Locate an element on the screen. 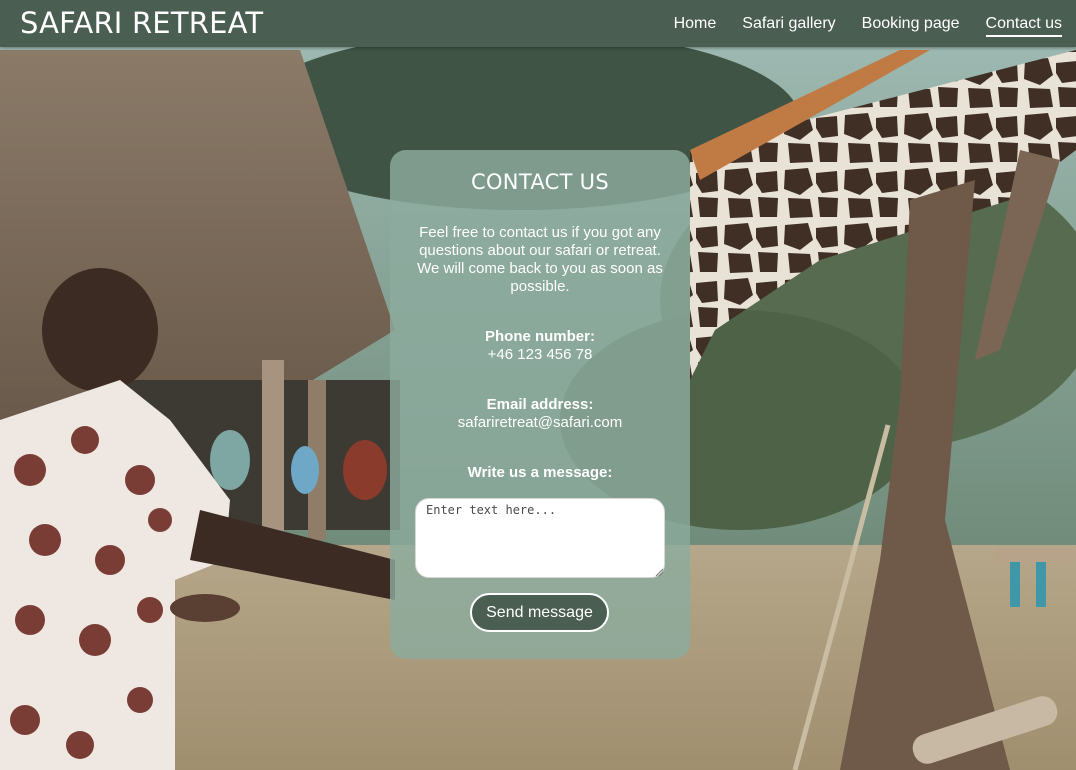 The width and height of the screenshot is (1076, 770). email-value: safariretreat@safari.com is located at coordinates (540, 422).